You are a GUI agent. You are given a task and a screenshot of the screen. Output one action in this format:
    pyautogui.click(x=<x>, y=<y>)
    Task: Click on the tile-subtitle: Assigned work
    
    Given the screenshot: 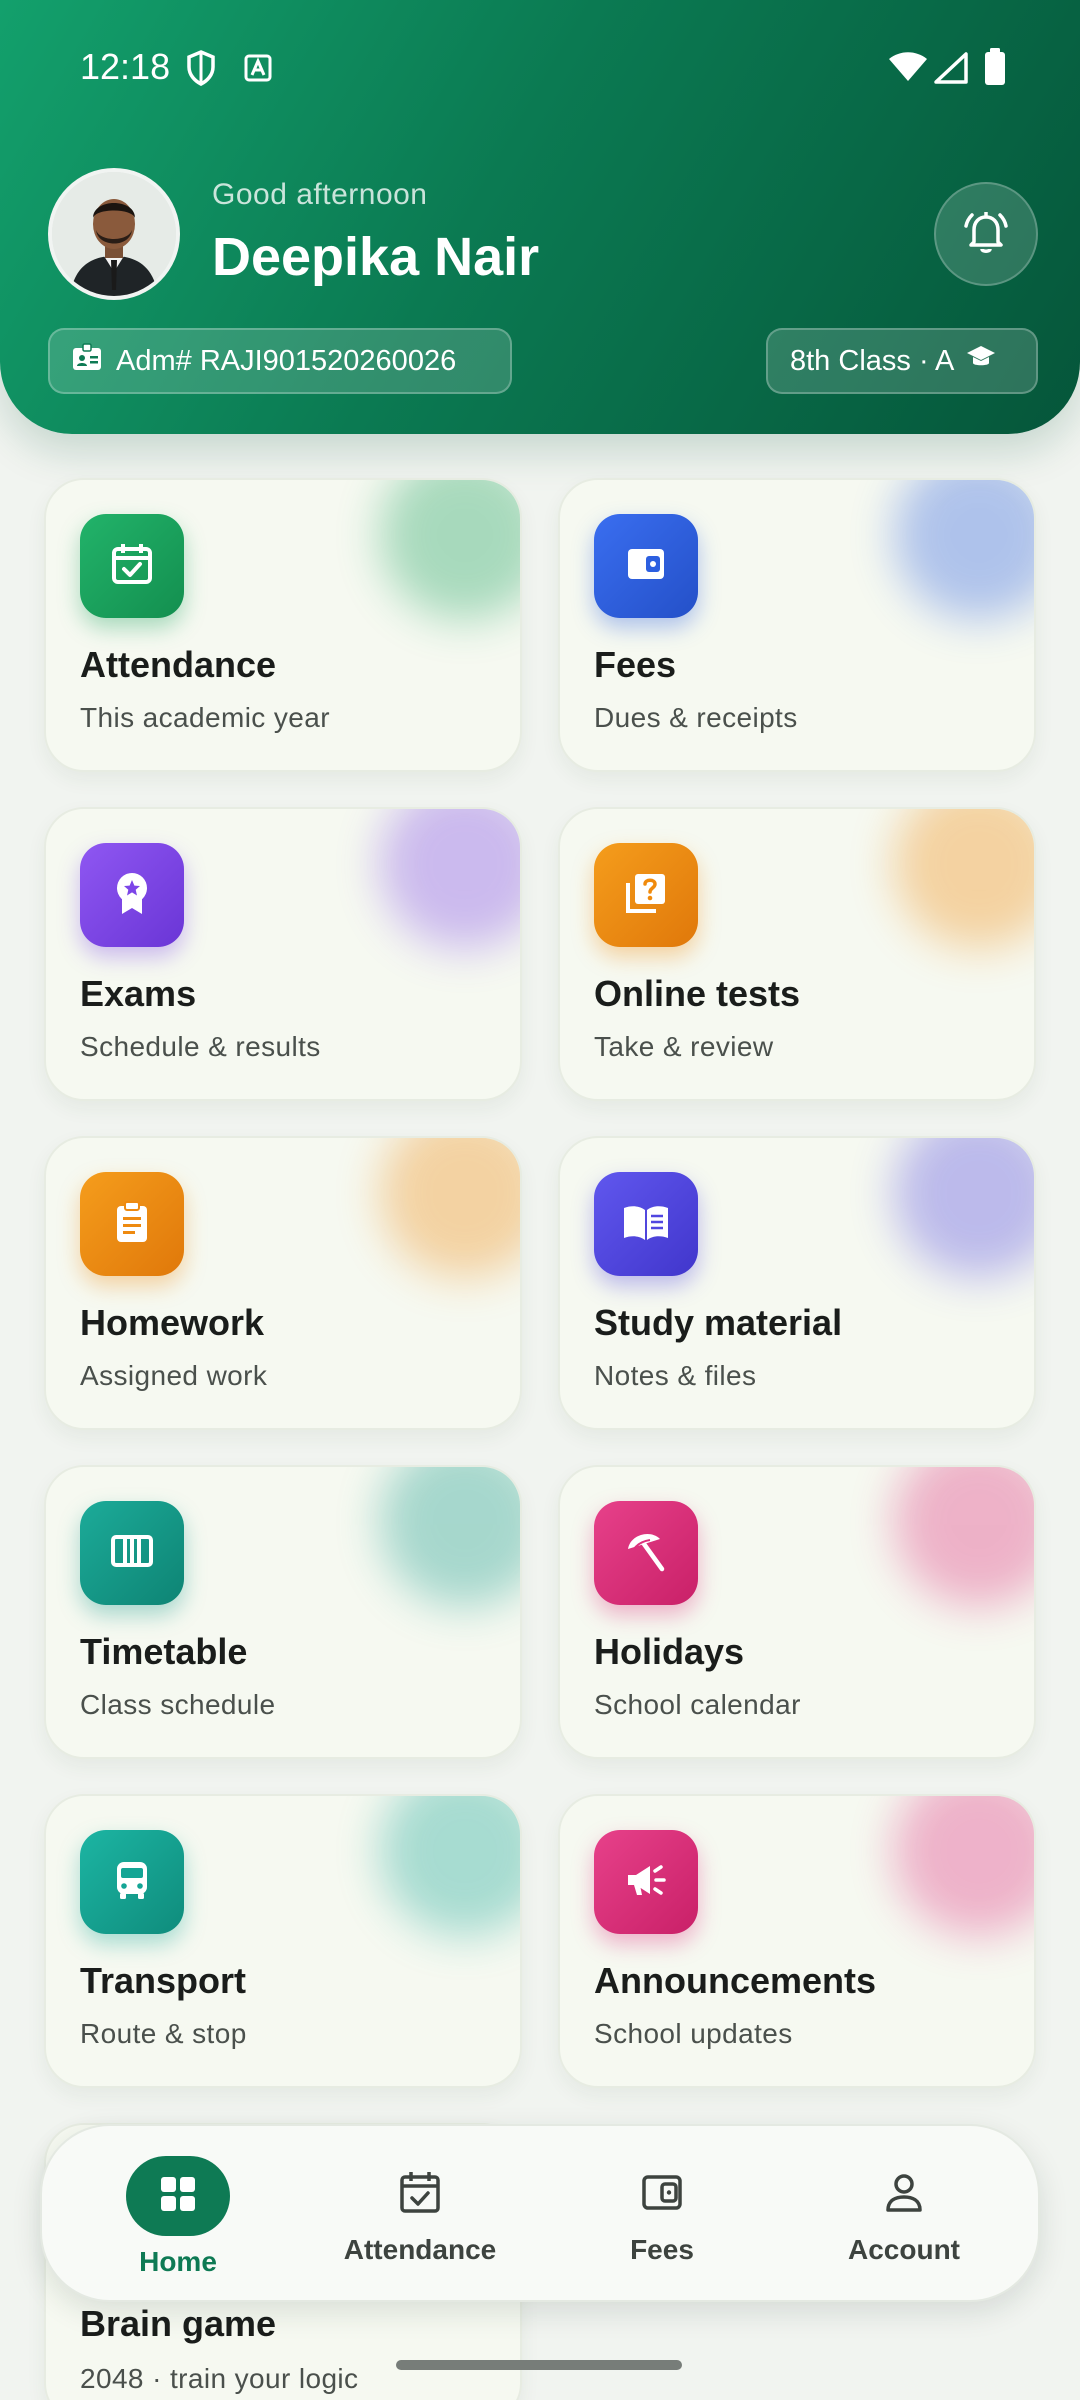 What is the action you would take?
    pyautogui.click(x=174, y=1375)
    